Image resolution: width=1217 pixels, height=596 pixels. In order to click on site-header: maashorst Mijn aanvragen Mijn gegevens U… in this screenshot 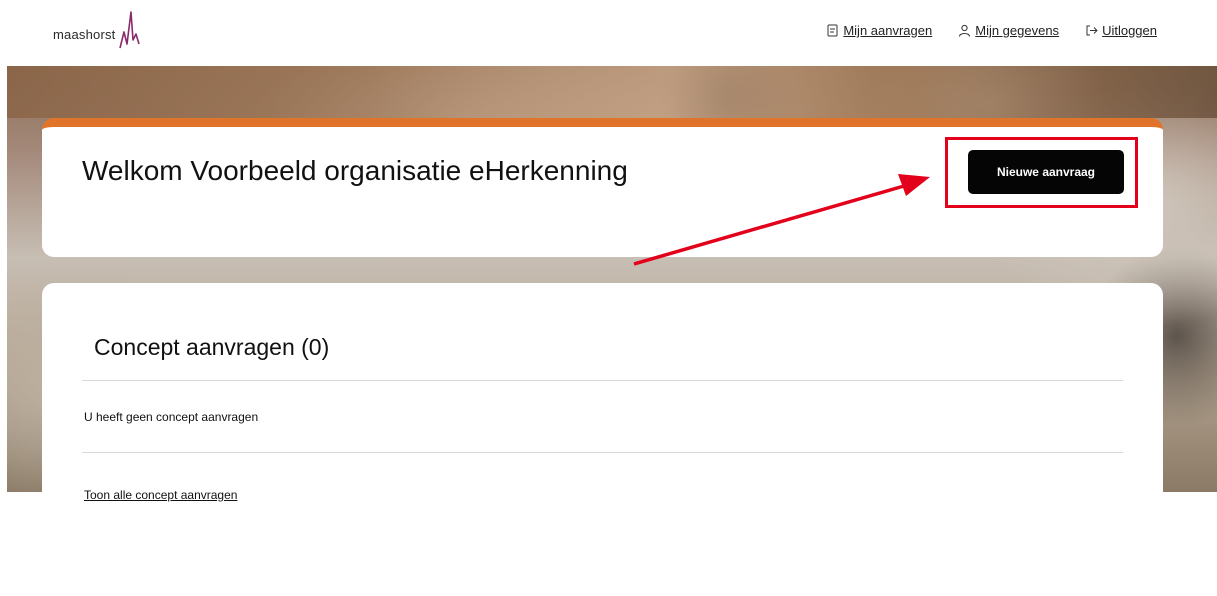, I will do `click(608, 33)`.